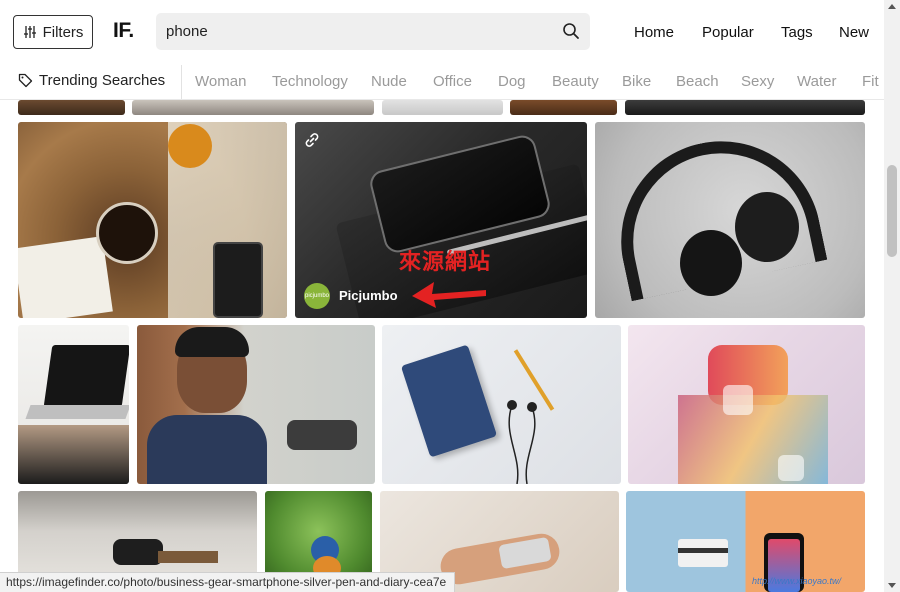 The width and height of the screenshot is (900, 592). I want to click on trending-divider, so click(181, 82).